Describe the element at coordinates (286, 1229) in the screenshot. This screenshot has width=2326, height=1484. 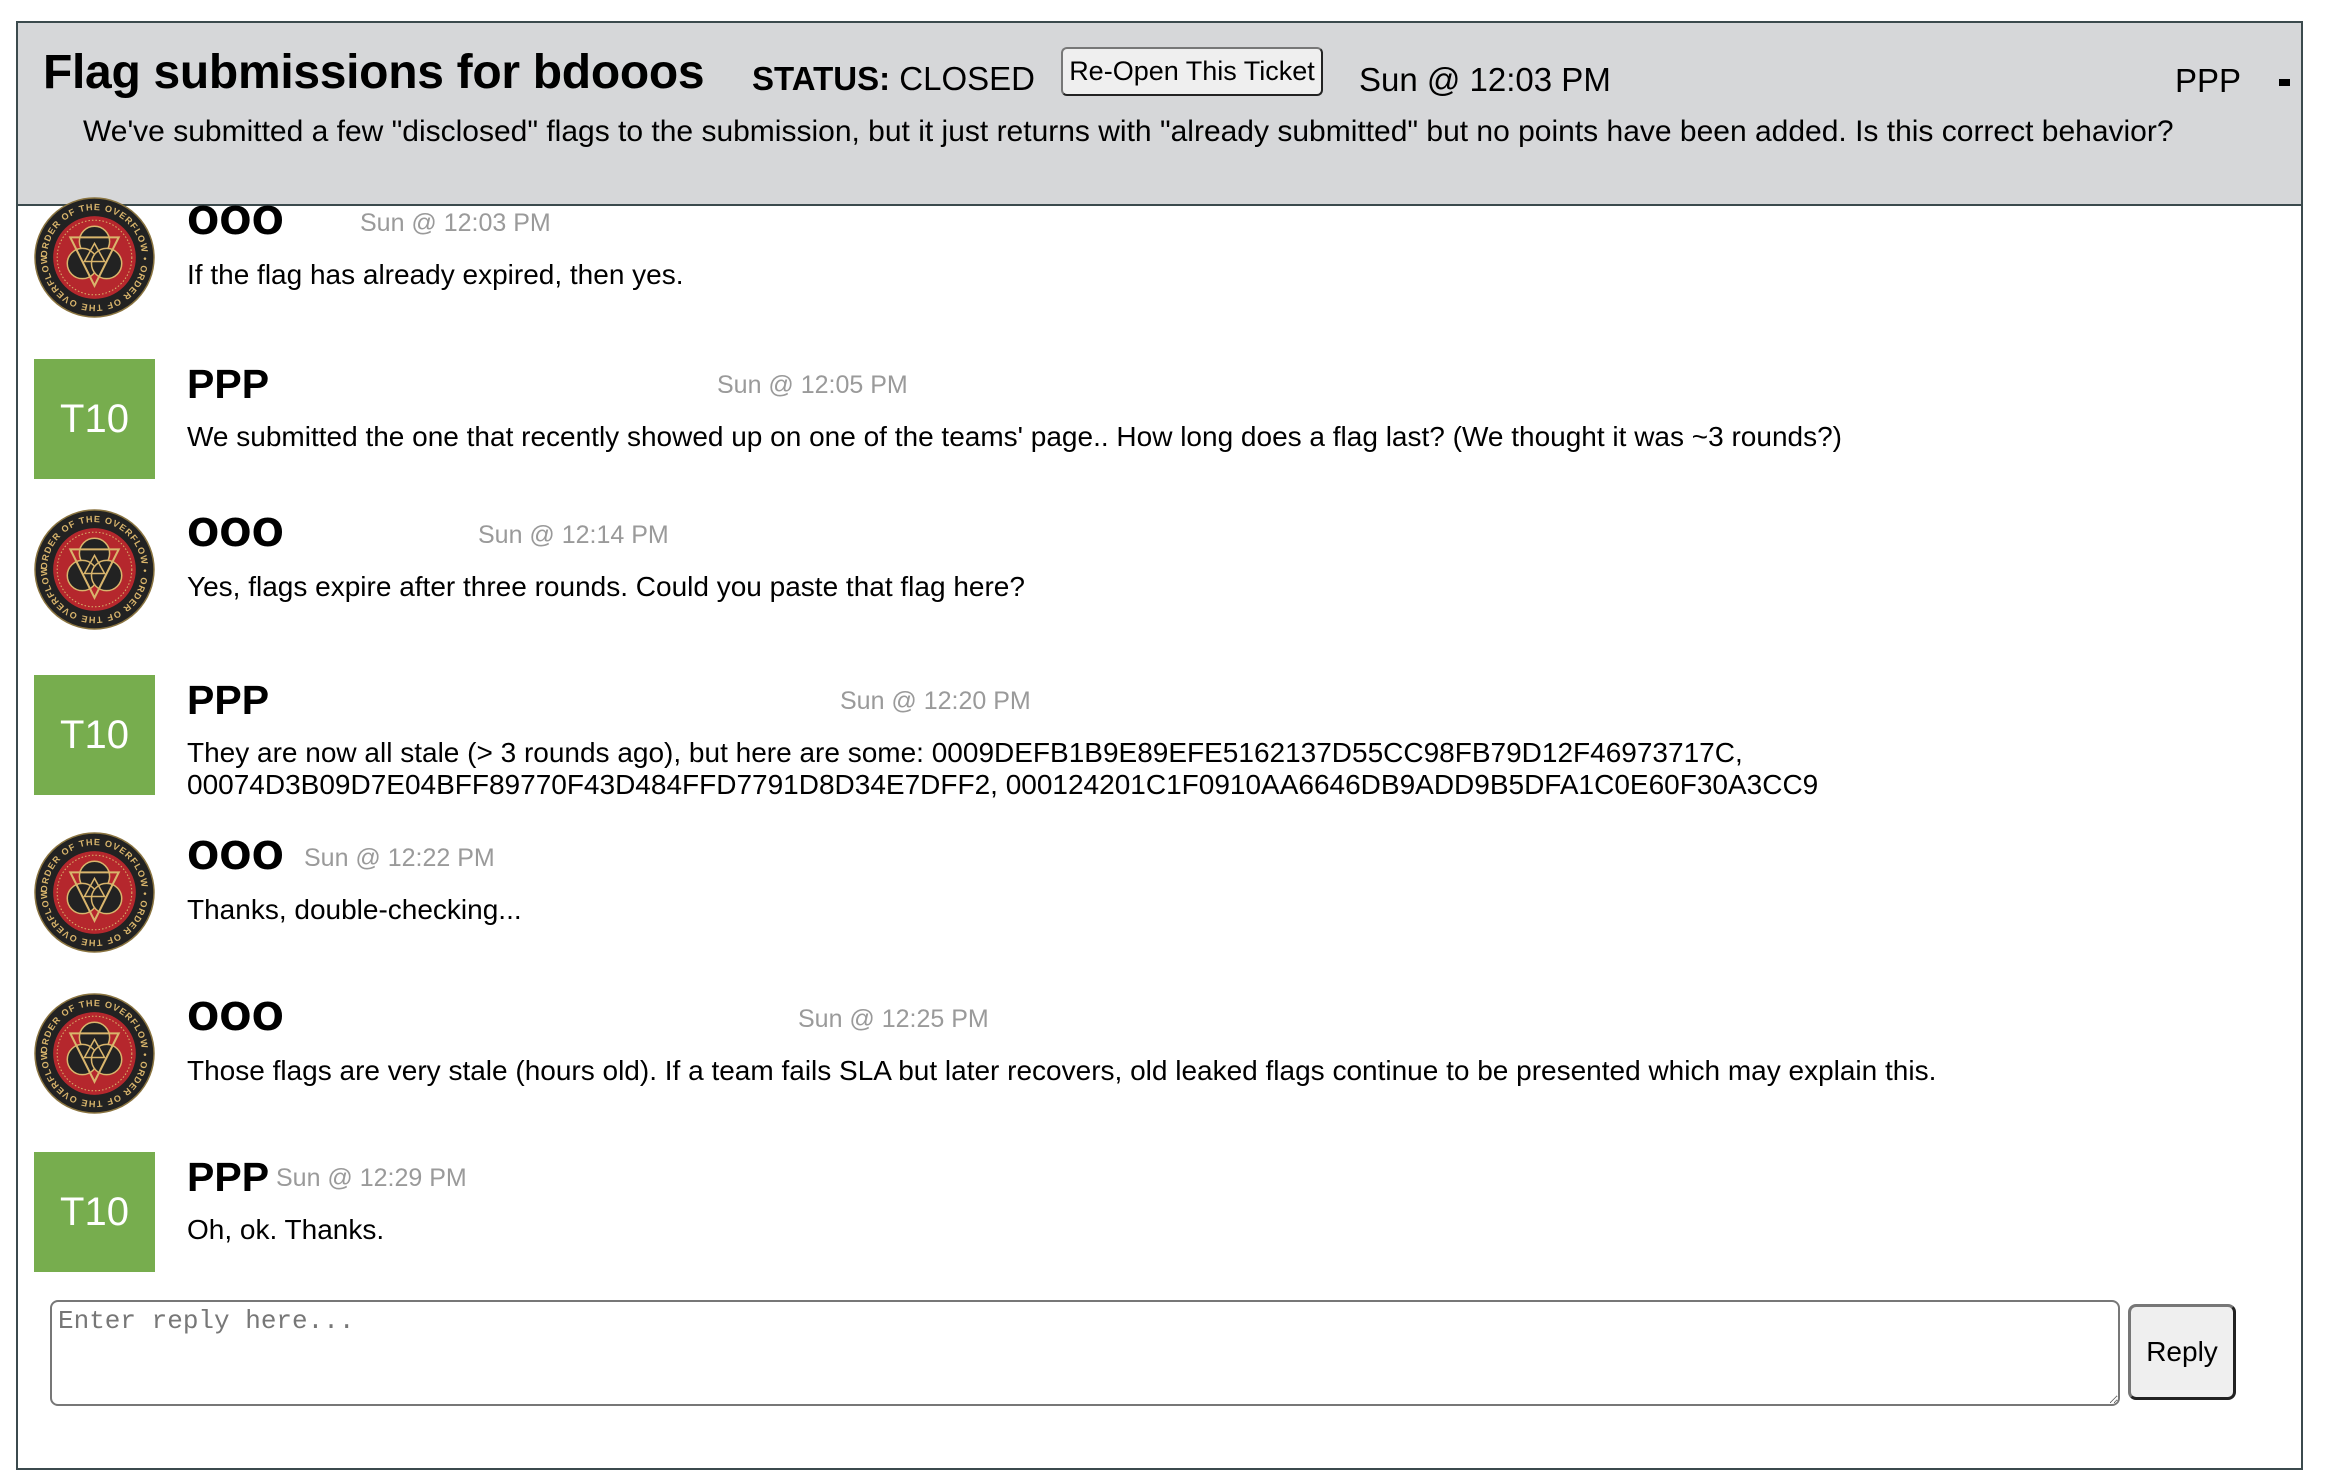
I see `message-text: Oh, ok. Thanks.` at that location.